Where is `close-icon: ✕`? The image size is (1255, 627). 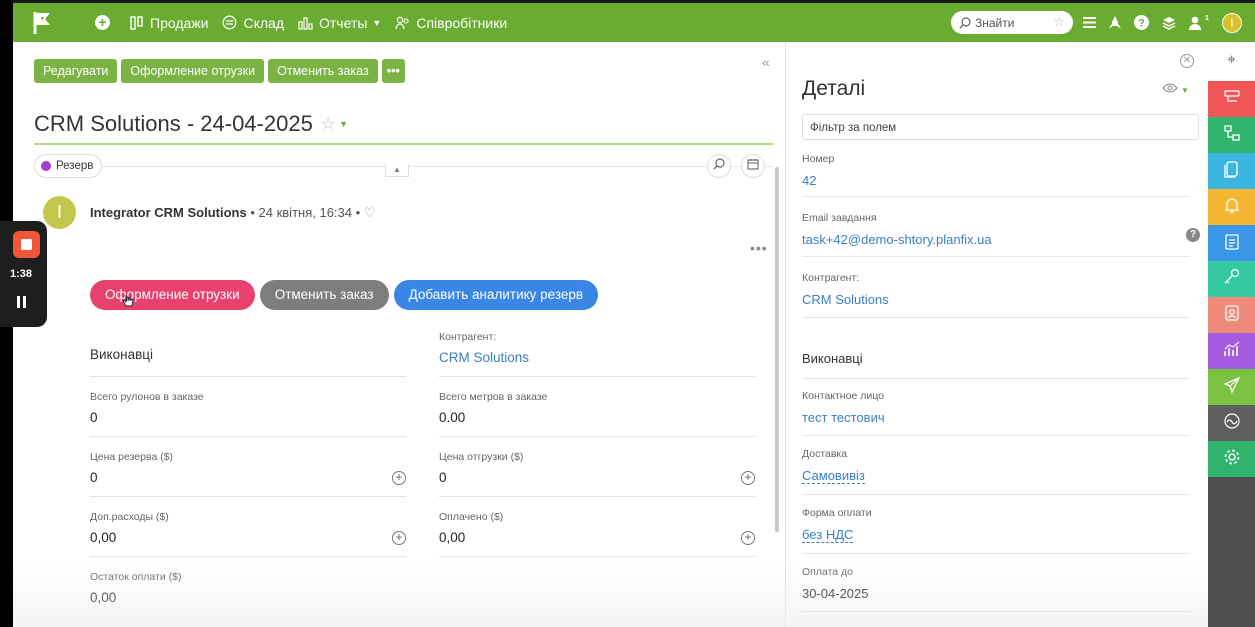 close-icon: ✕ is located at coordinates (1187, 61).